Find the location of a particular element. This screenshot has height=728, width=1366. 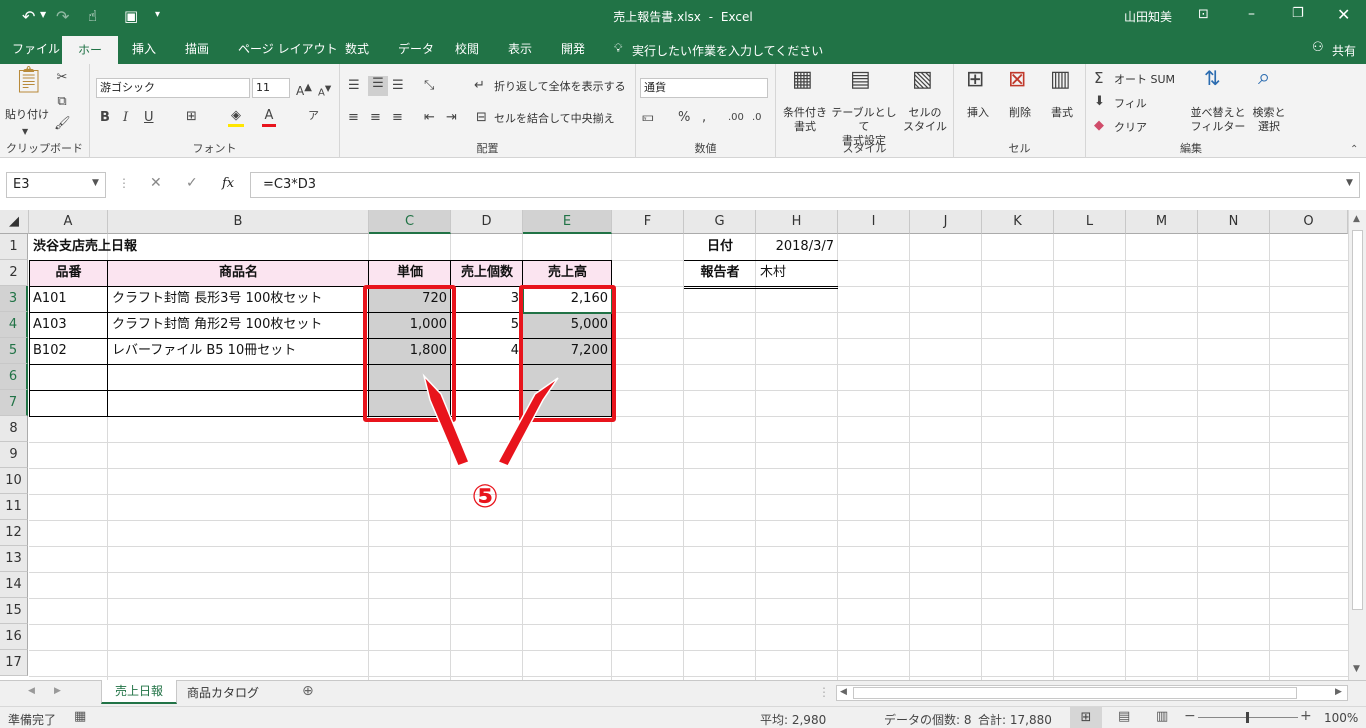

number-format-box: 通貨 is located at coordinates (704, 88).